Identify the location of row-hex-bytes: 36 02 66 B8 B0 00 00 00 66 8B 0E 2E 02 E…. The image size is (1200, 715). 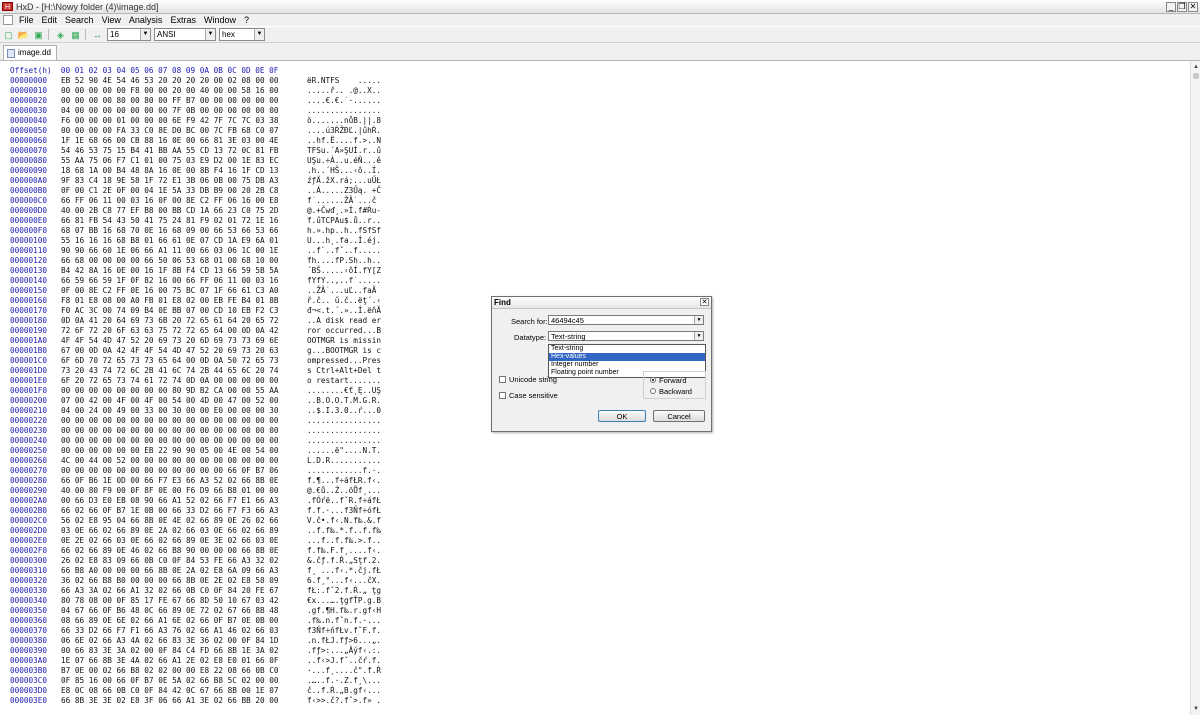
(170, 581).